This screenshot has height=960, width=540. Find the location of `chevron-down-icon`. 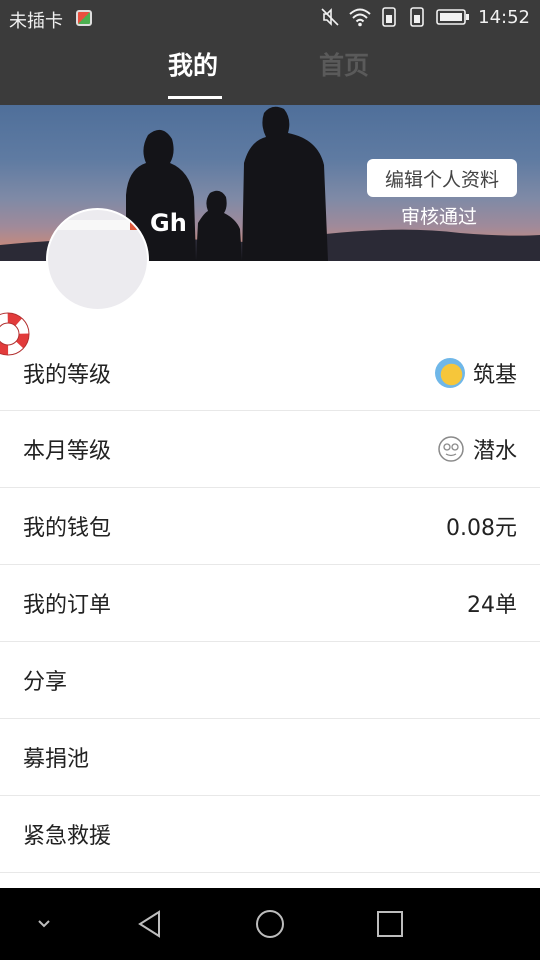

chevron-down-icon is located at coordinates (44, 924).